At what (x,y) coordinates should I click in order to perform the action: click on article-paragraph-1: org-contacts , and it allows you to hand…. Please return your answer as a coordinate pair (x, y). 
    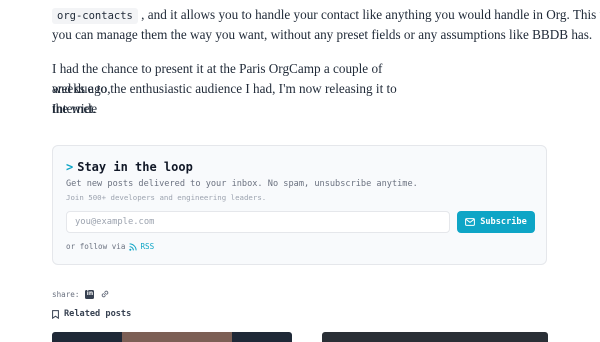
    Looking at the image, I should click on (326, 25).